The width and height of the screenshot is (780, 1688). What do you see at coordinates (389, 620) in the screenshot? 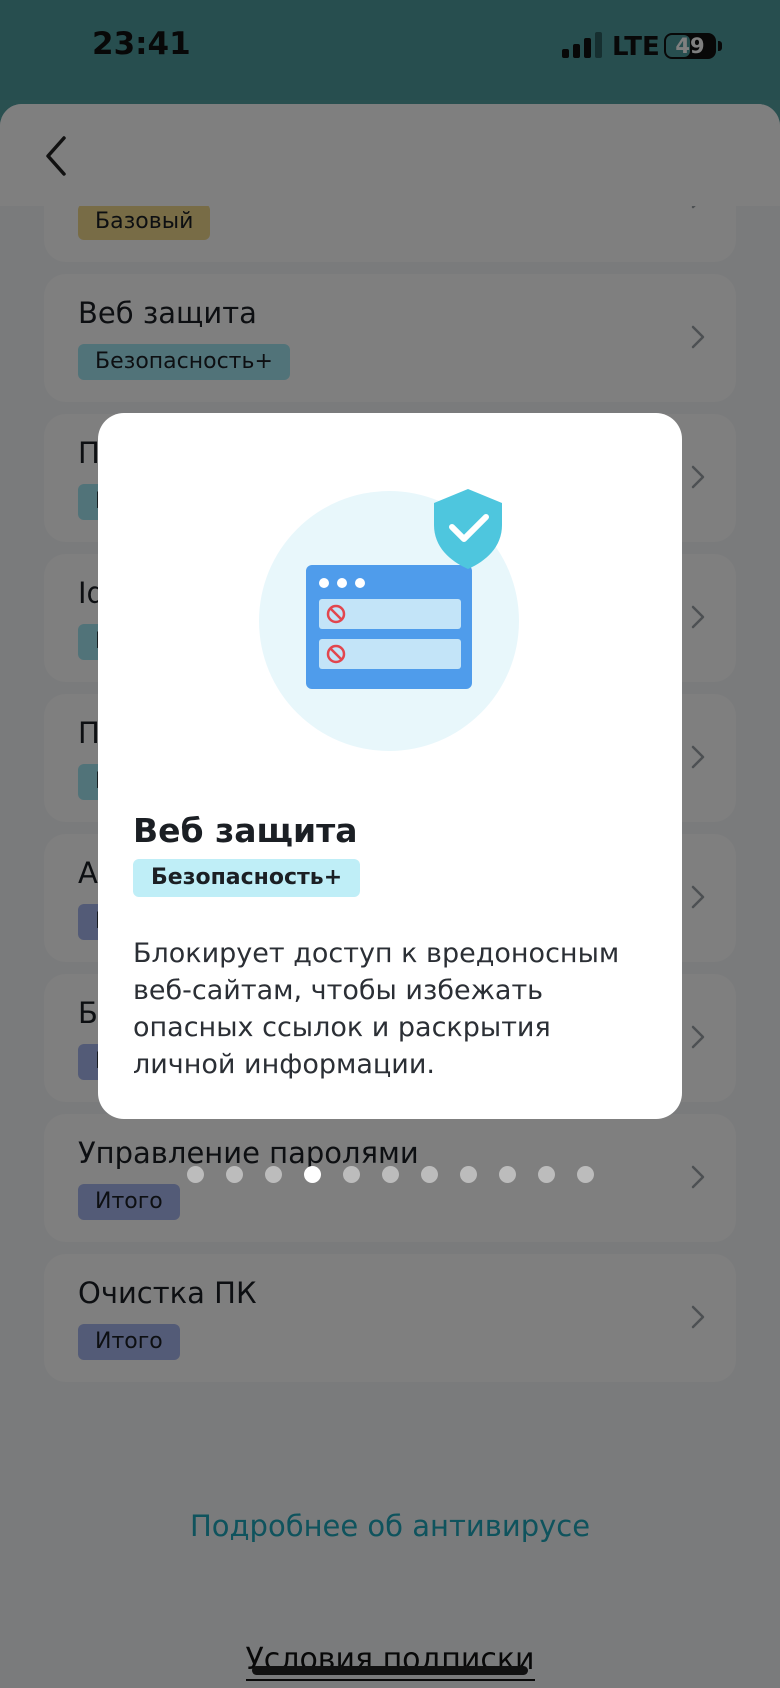
I see `web-protection-illustration` at bounding box center [389, 620].